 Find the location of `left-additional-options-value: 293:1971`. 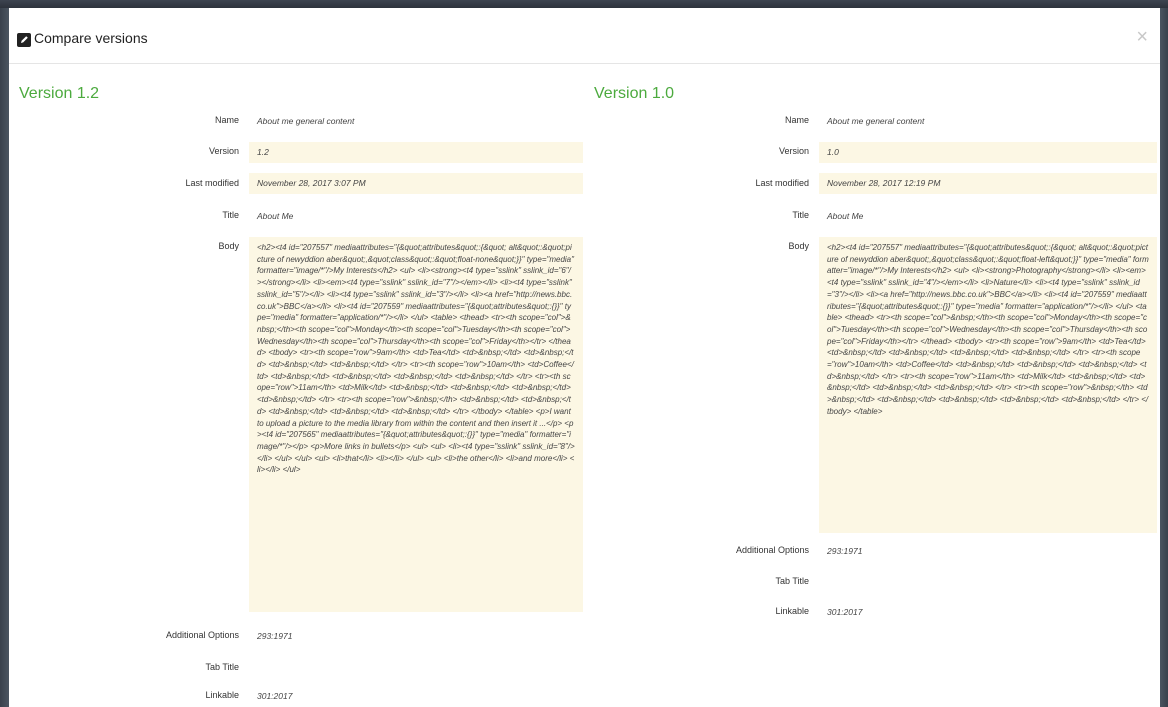

left-additional-options-value: 293:1971 is located at coordinates (275, 636).